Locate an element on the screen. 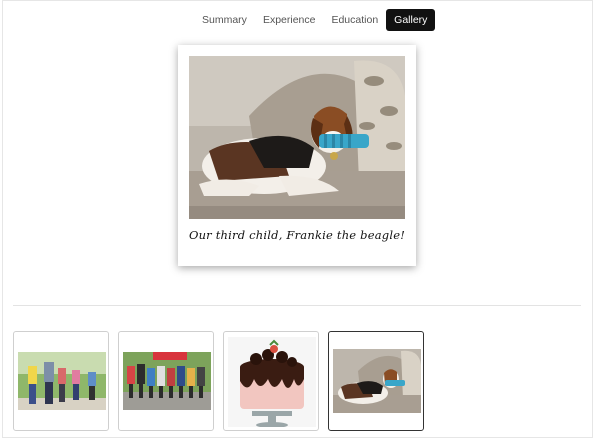 Image resolution: width=602 pixels, height=441 pixels. featured-photo is located at coordinates (297, 137).